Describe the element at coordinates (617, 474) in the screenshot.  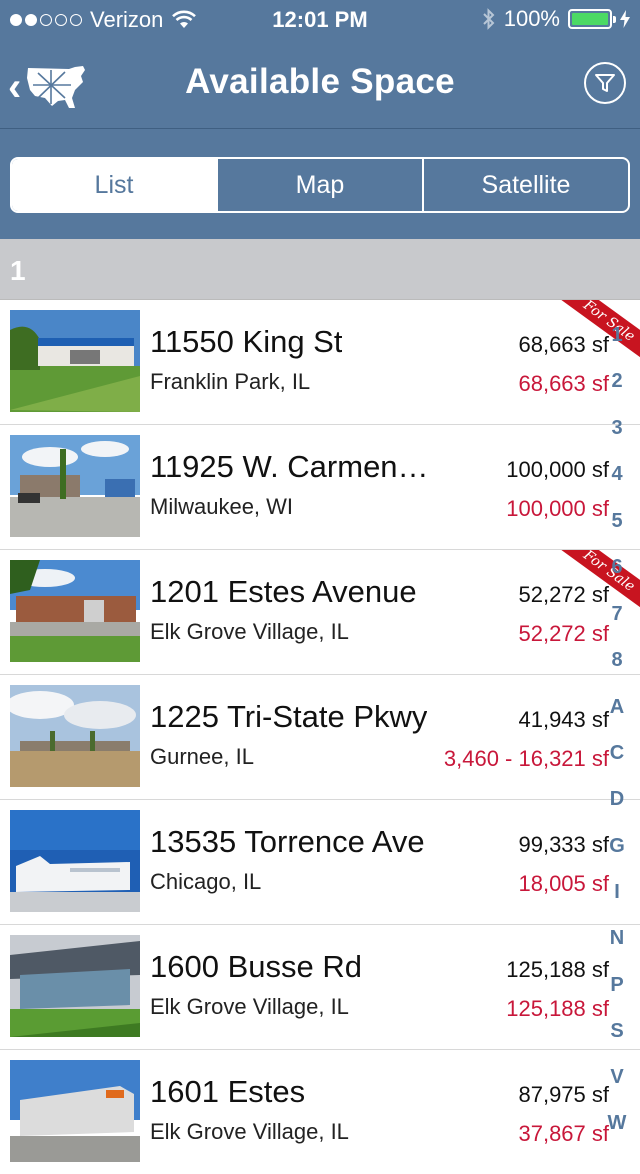
I see `index-item: 4` at that location.